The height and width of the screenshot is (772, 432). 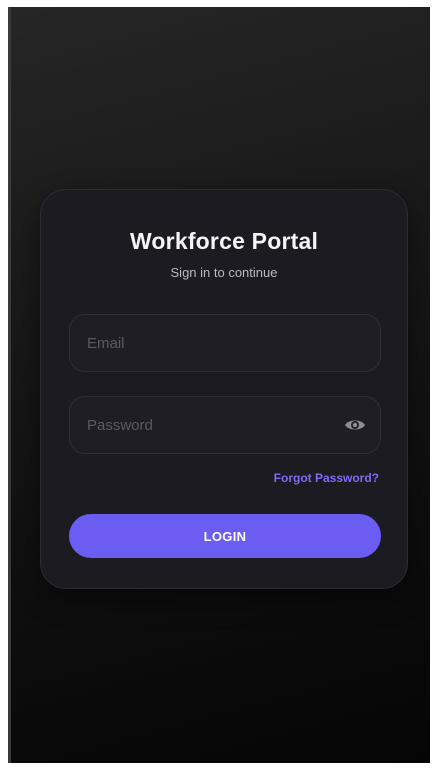 What do you see at coordinates (355, 425) in the screenshot?
I see `eye-icon` at bounding box center [355, 425].